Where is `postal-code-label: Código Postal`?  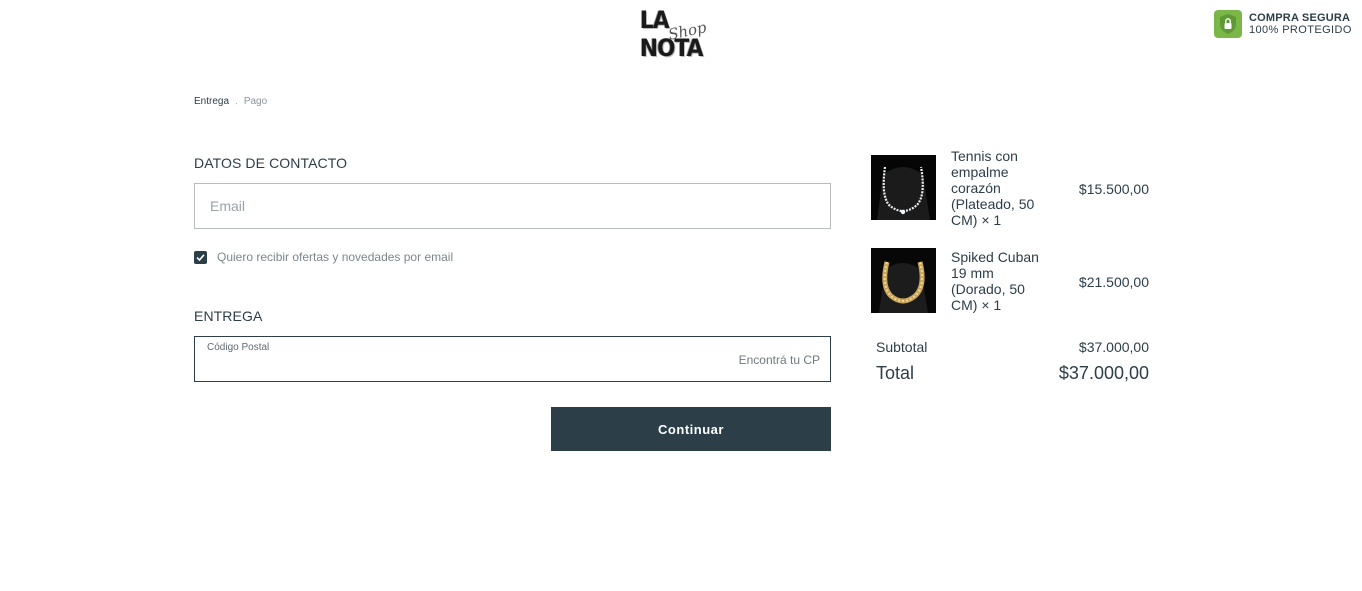
postal-code-label: Código Postal is located at coordinates (238, 347).